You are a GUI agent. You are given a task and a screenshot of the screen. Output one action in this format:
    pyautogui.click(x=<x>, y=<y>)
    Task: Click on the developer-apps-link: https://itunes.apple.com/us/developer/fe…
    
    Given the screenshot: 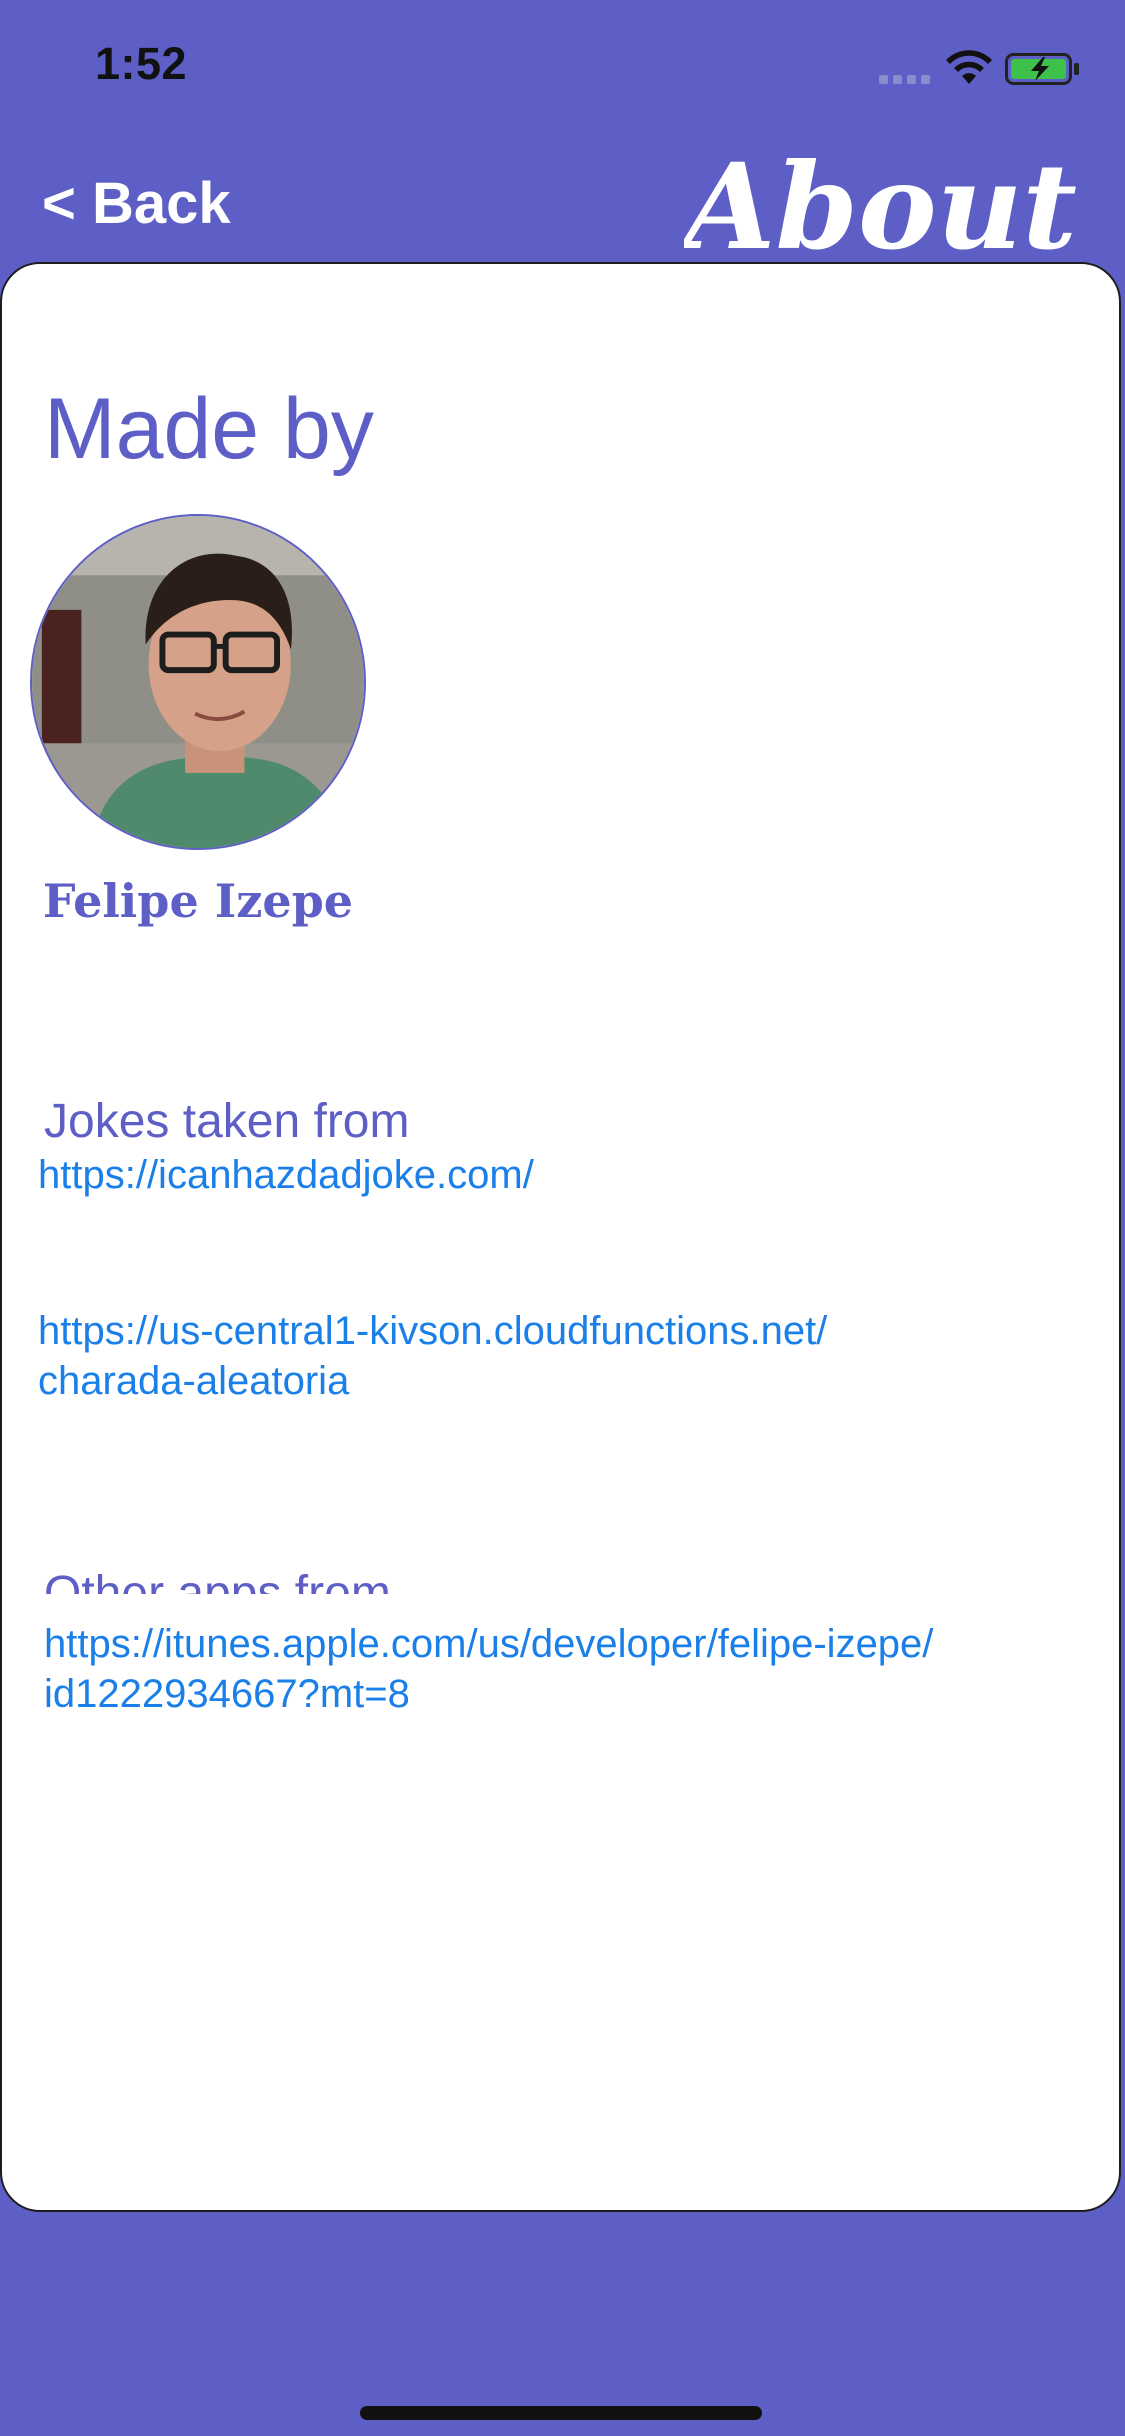 What is the action you would take?
    pyautogui.click(x=488, y=1669)
    